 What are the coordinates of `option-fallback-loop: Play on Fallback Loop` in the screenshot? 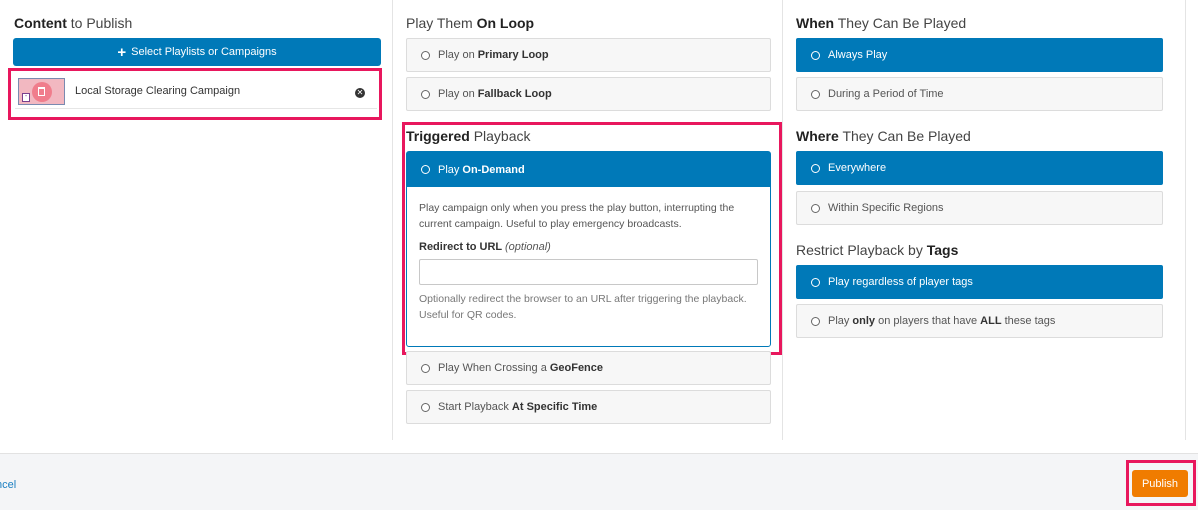 It's located at (588, 94).